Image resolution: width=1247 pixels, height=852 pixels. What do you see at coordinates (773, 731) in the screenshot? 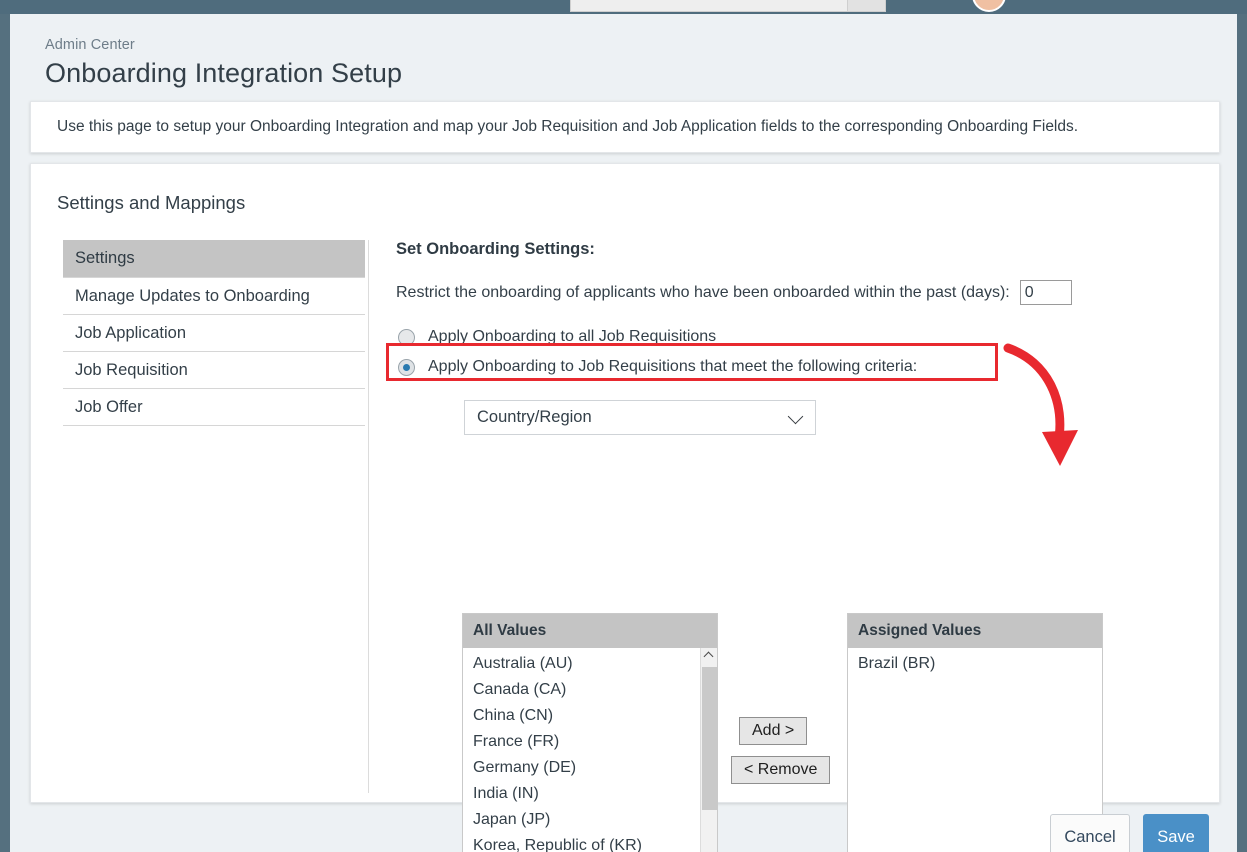
I see `add-button: Add >` at bounding box center [773, 731].